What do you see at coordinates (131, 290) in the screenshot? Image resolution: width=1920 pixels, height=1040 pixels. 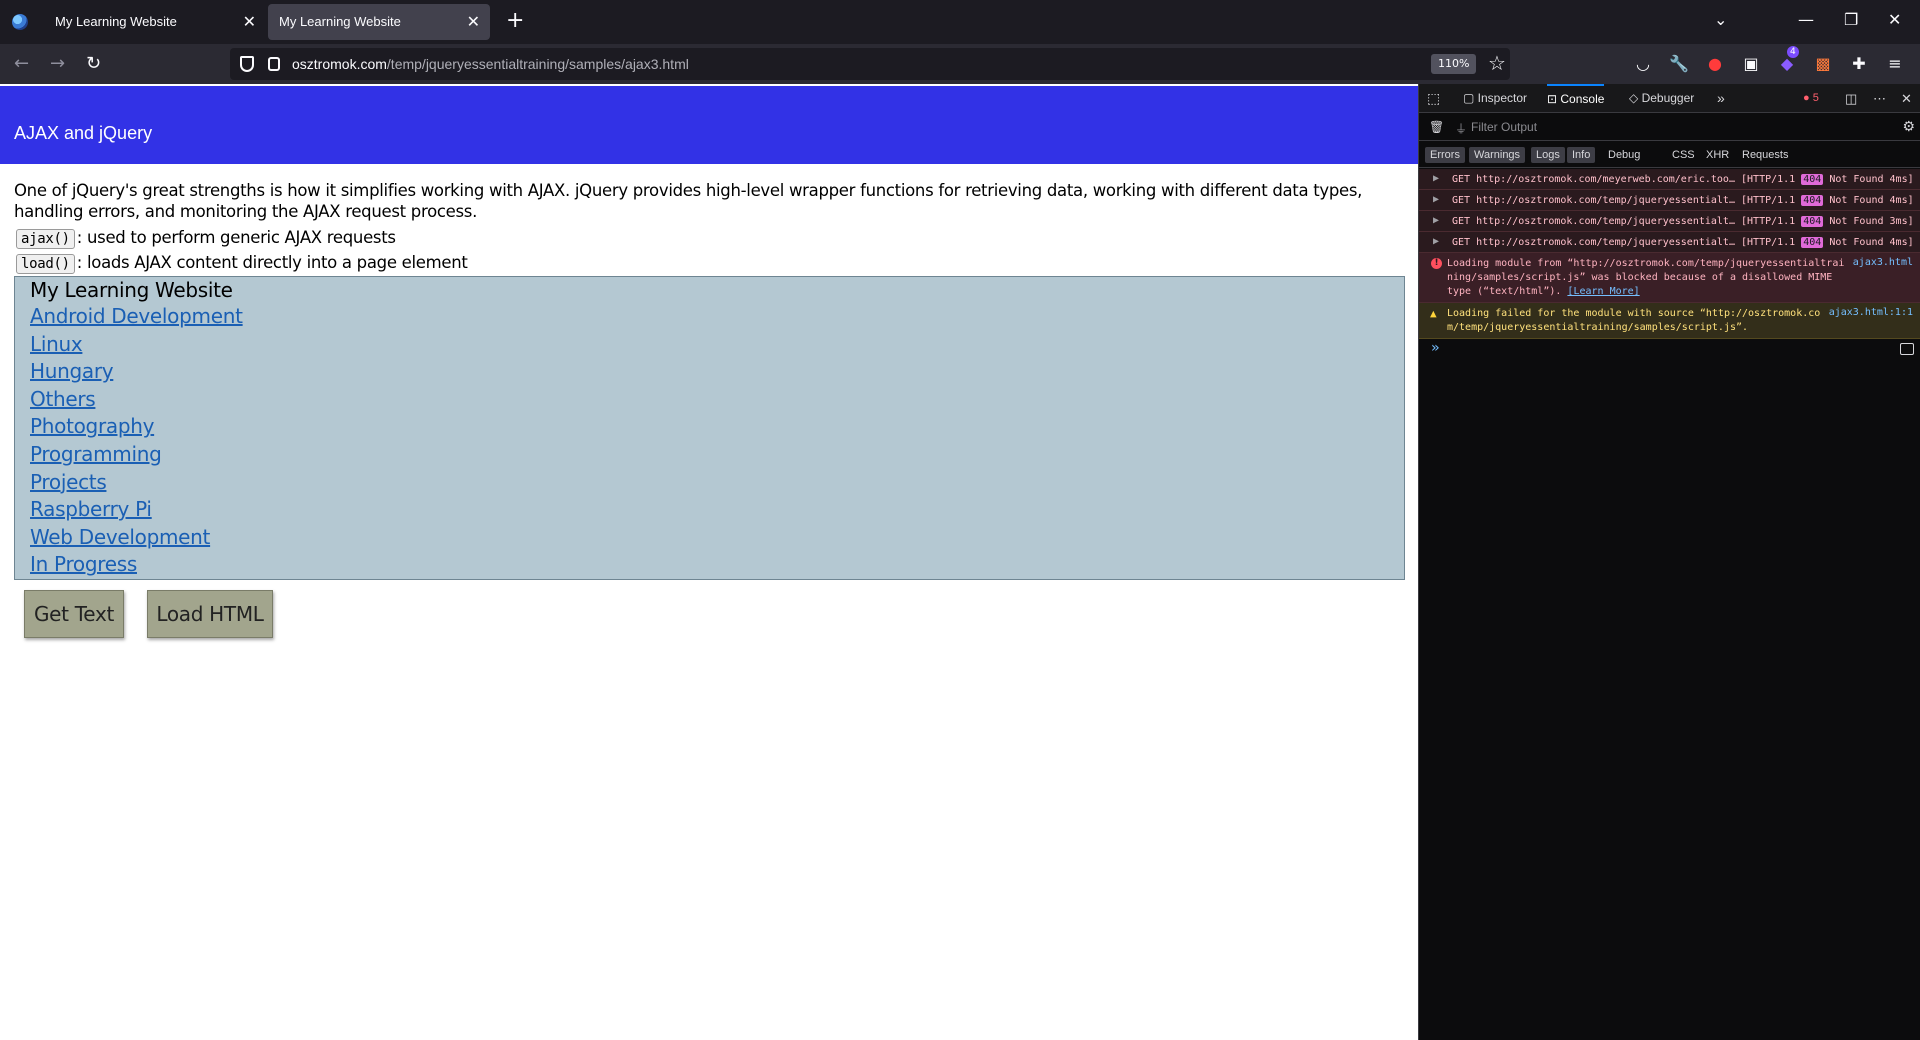 I see `content-title: My Learning Website` at bounding box center [131, 290].